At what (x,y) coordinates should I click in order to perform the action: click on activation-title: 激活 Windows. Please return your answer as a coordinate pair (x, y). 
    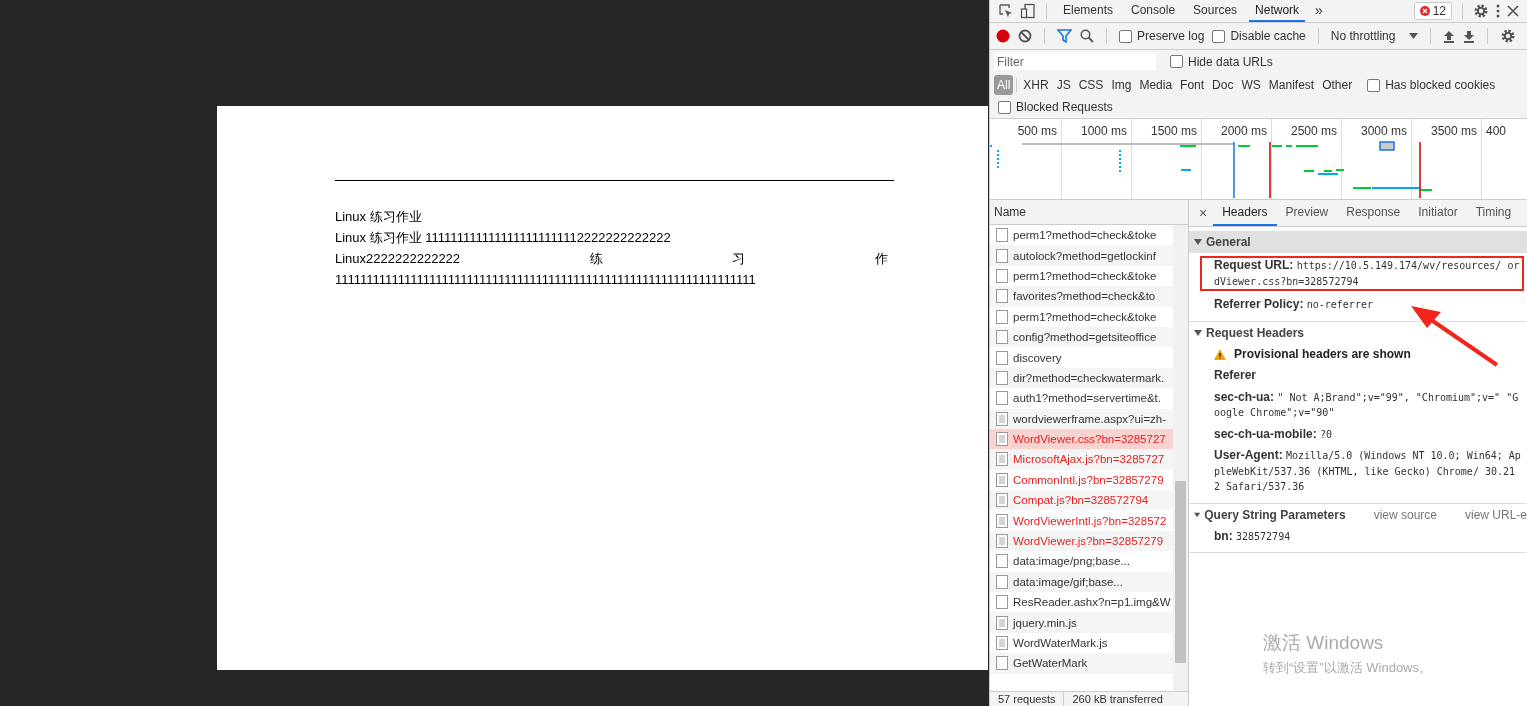
    Looking at the image, I should click on (1324, 643).